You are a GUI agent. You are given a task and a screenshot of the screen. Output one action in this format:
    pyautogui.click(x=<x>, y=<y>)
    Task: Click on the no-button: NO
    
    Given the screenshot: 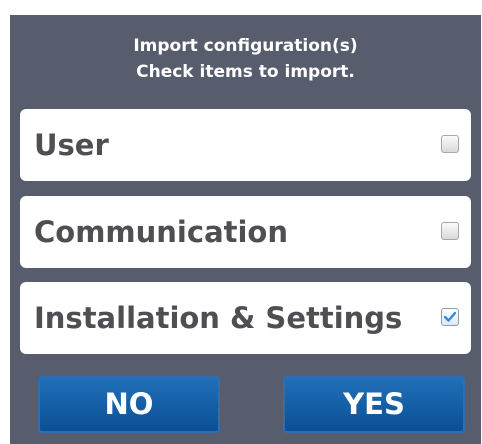 What is the action you would take?
    pyautogui.click(x=129, y=404)
    